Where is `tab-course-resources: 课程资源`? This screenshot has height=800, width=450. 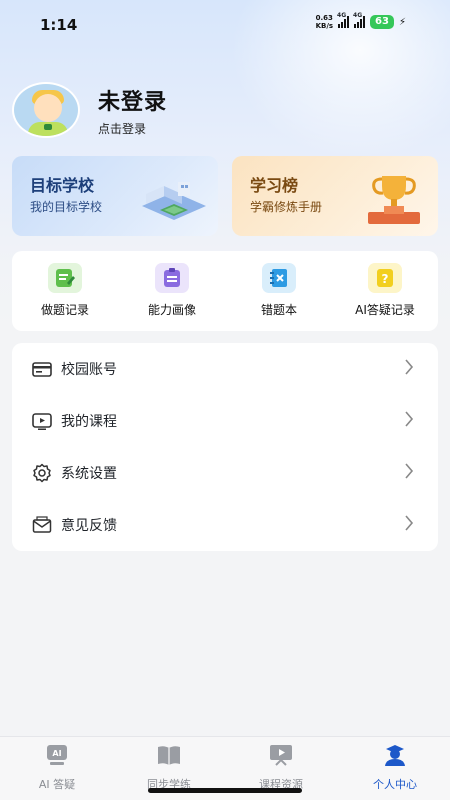
tab-course-resources: 课程资源 is located at coordinates (281, 767).